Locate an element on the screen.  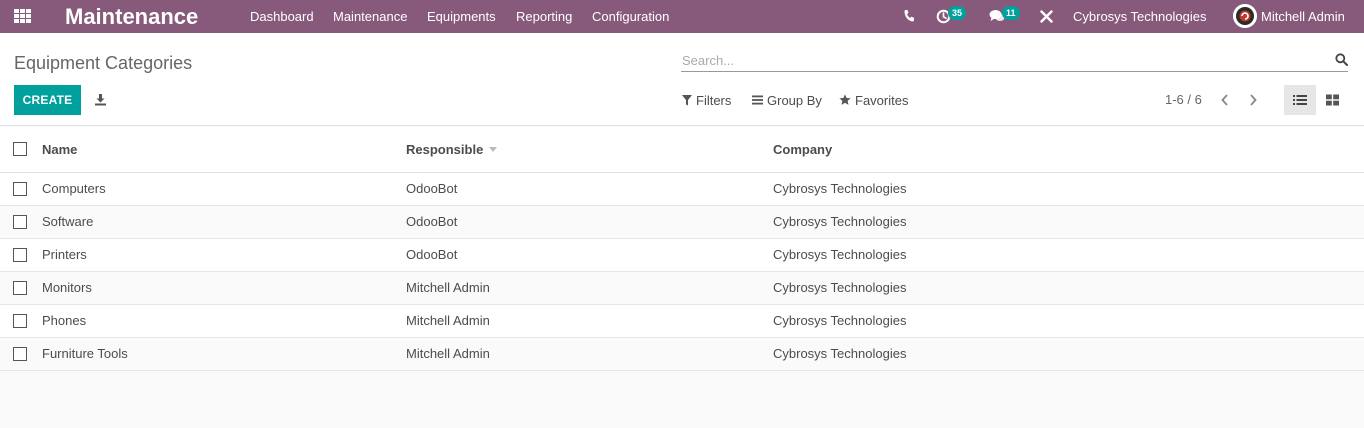
message-count-badge: 11 is located at coordinates (1011, 13).